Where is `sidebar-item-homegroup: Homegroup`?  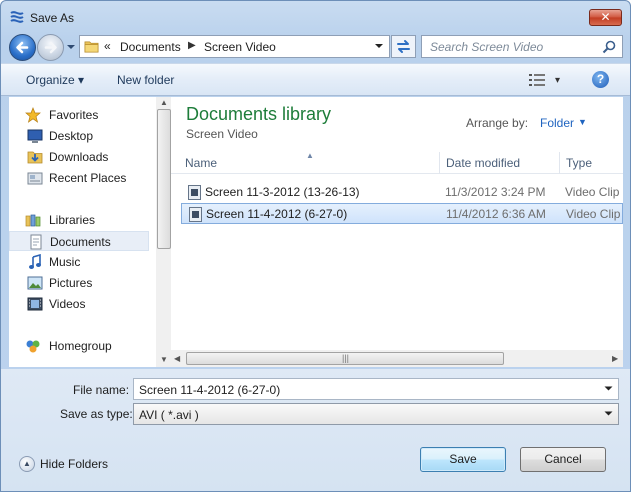
sidebar-item-homegroup: Homegroup is located at coordinates (79, 346).